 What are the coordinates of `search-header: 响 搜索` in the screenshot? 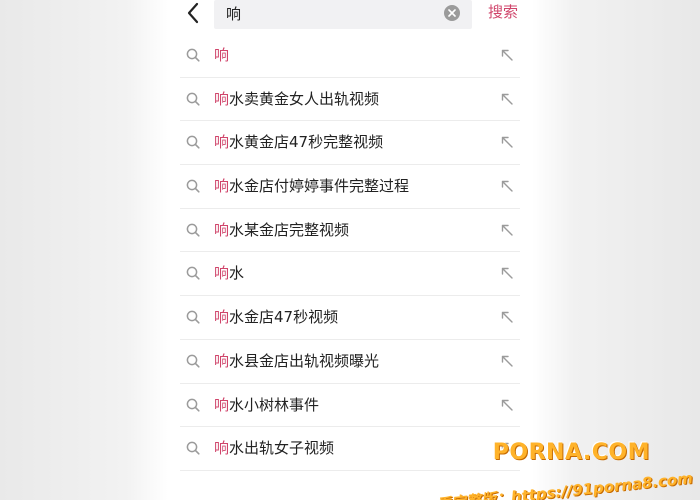 It's located at (350, 15).